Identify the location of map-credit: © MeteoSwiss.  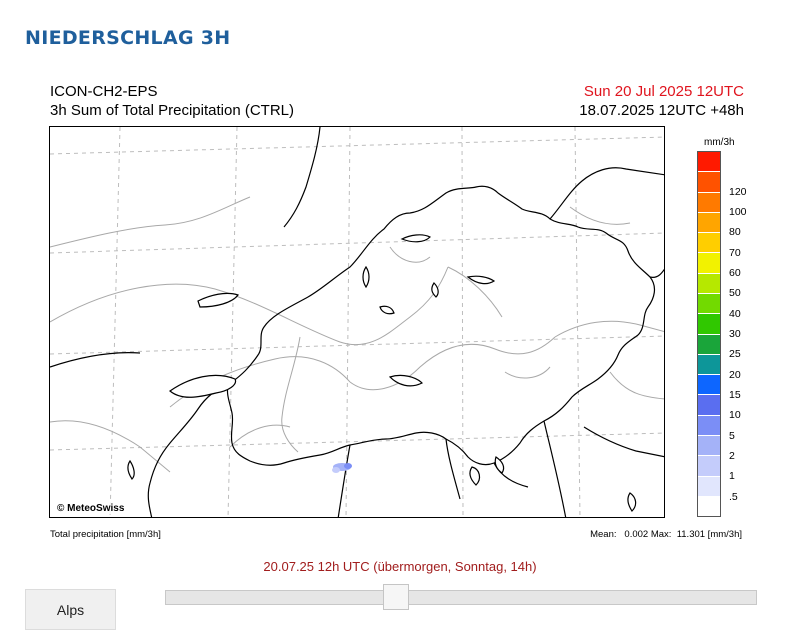
(91, 508).